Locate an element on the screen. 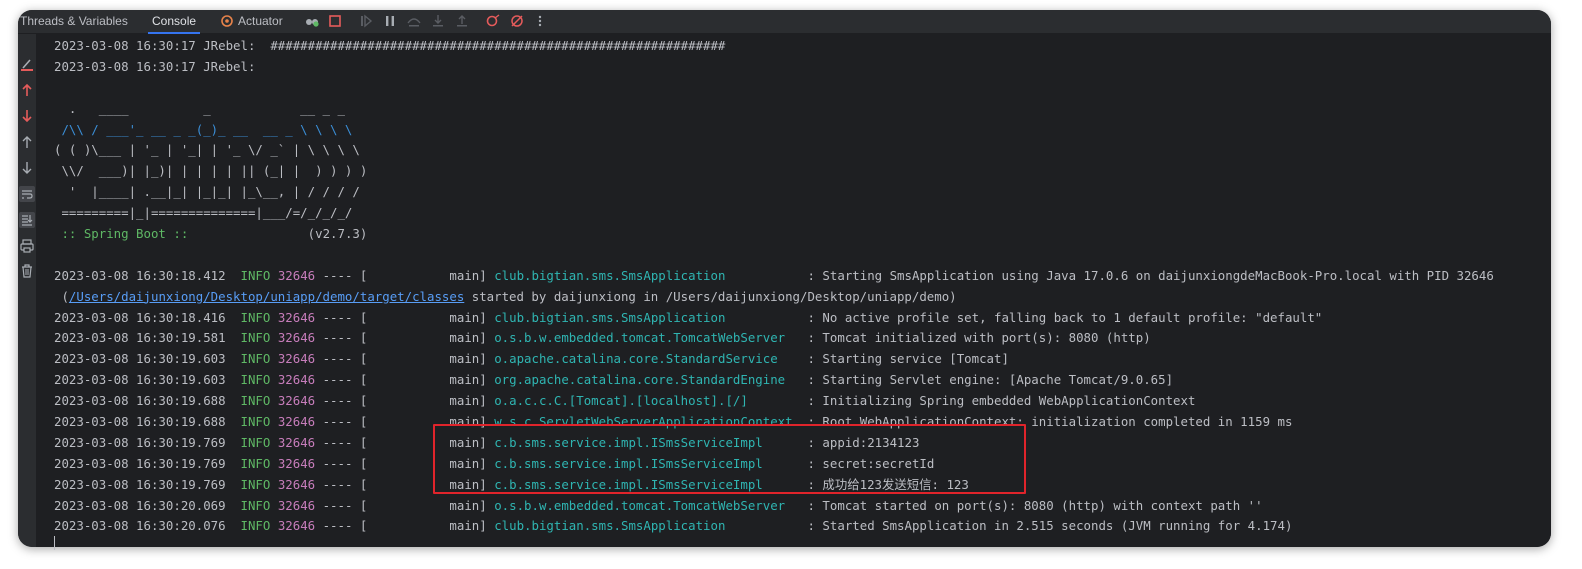  clear-icon is located at coordinates (27, 64).